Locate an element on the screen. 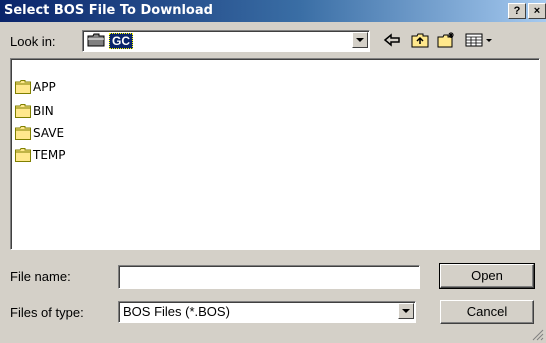 This screenshot has width=546, height=343. file-item-label: APP is located at coordinates (44, 87).